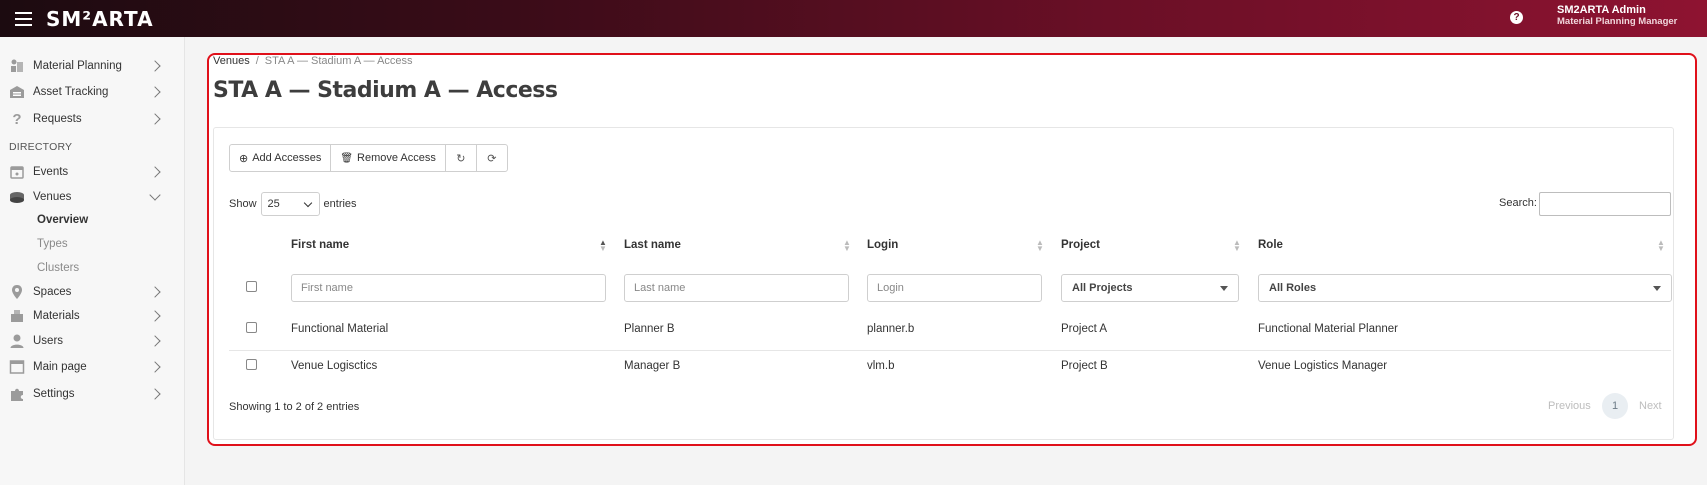  What do you see at coordinates (1102, 288) in the screenshot?
I see `project-filter-value: All Projects` at bounding box center [1102, 288].